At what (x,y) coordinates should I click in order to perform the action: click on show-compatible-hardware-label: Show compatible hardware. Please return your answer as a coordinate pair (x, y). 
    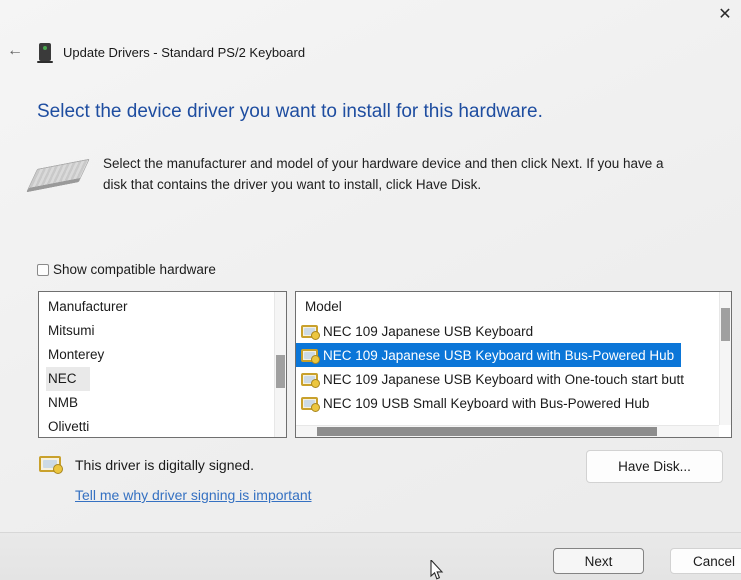
    Looking at the image, I should click on (134, 269).